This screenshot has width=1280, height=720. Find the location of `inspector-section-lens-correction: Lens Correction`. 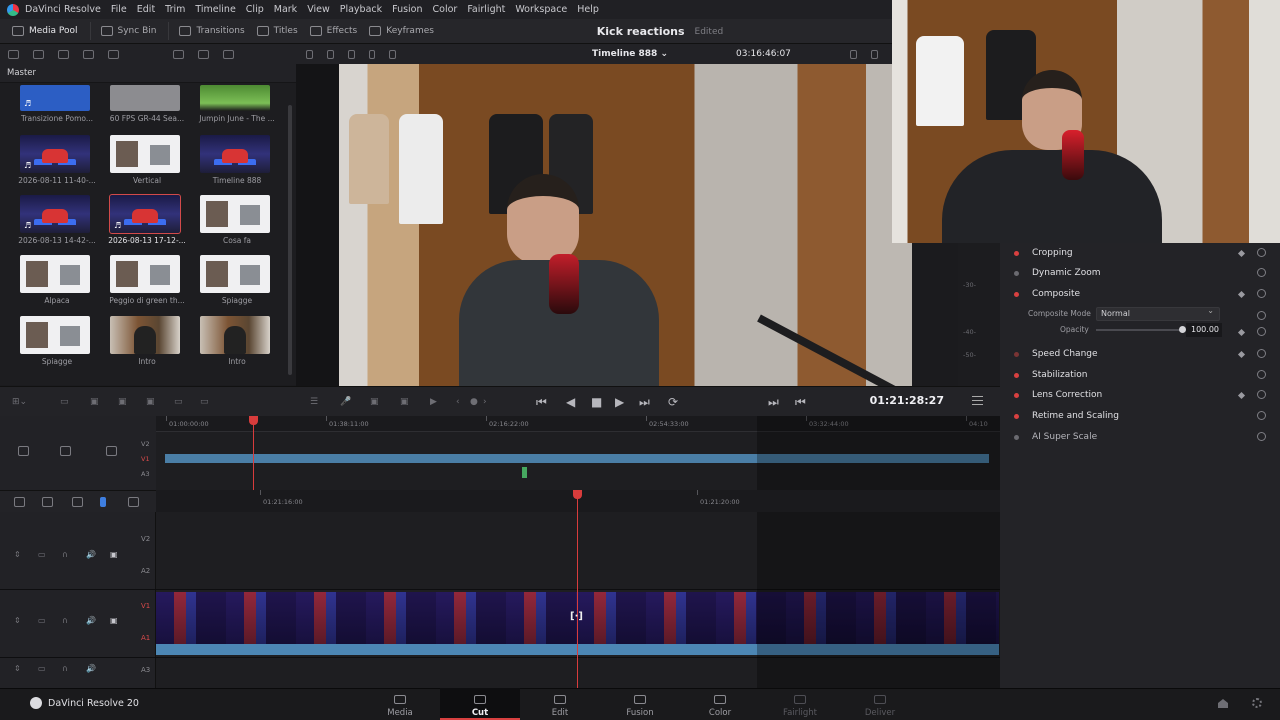

inspector-section-lens-correction: Lens Correction is located at coordinates (1140, 395).